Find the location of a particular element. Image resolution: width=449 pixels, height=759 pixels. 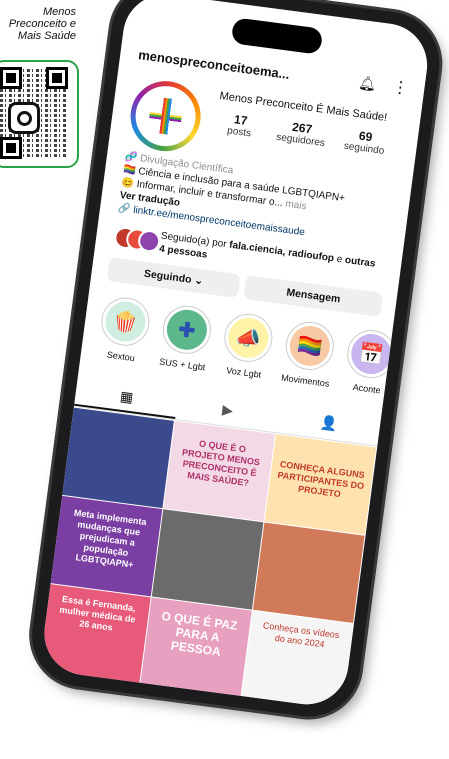

highlight-label: Voz Lgbt is located at coordinates (243, 372).